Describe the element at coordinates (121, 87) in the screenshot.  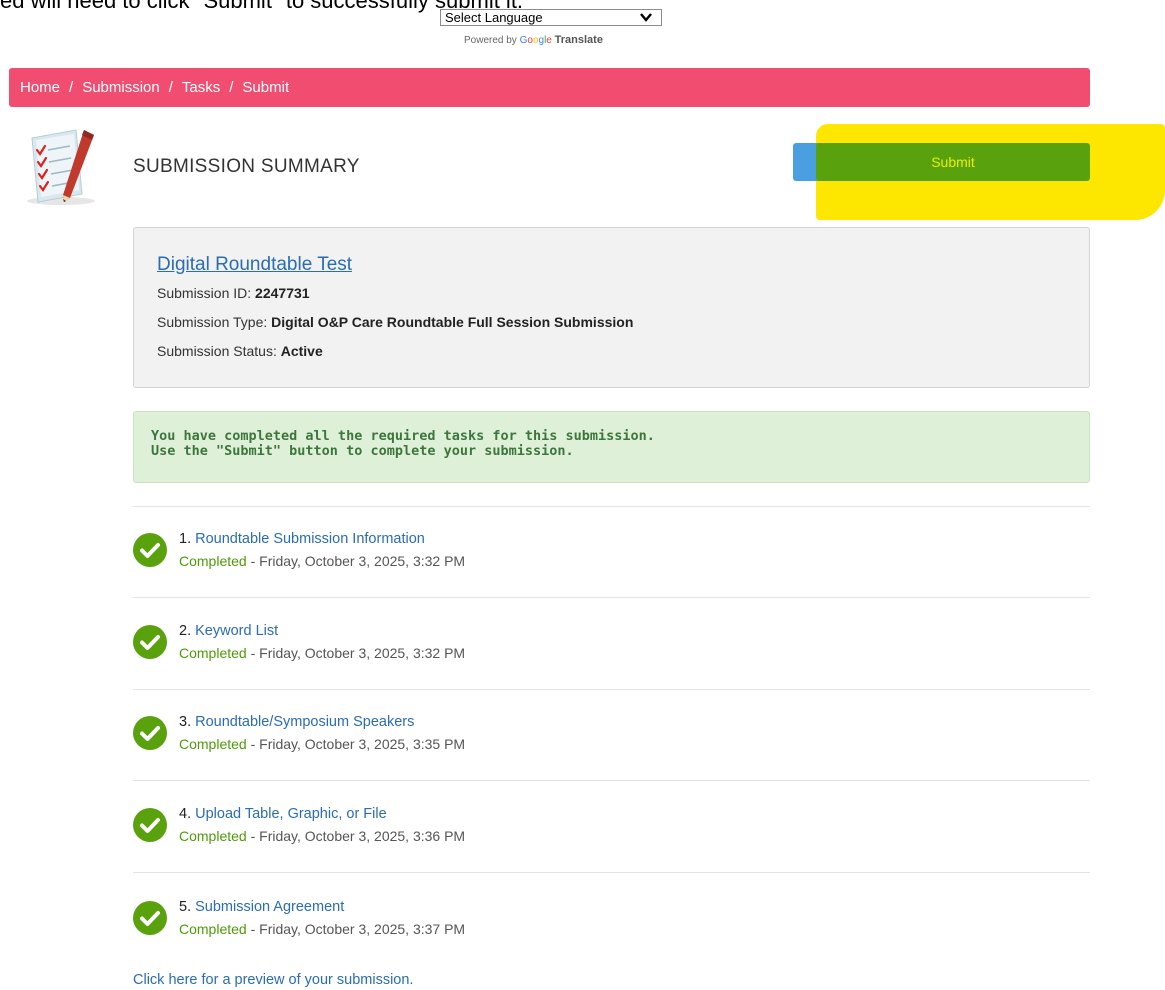
I see `breadcrumb-submission: Submission` at that location.